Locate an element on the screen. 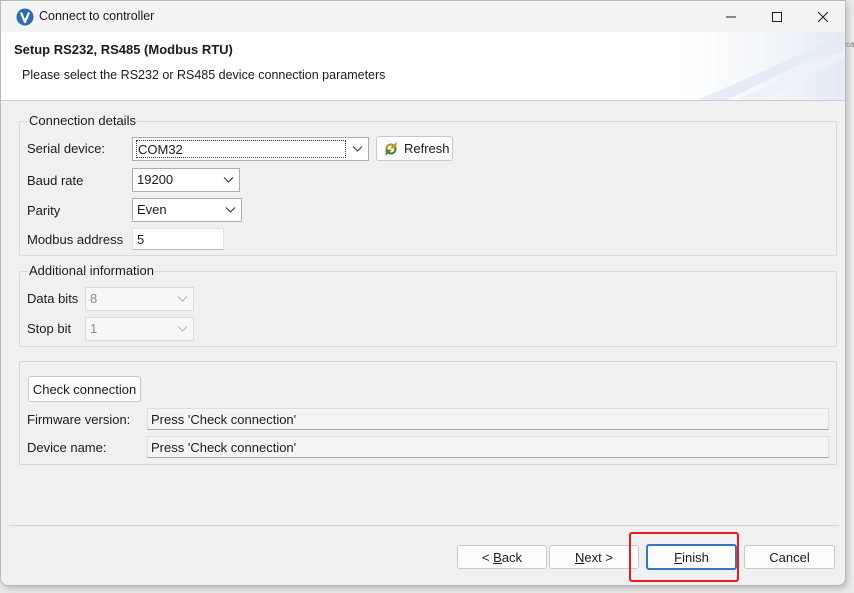 Image resolution: width=854 pixels, height=593 pixels. close-button is located at coordinates (823, 16).